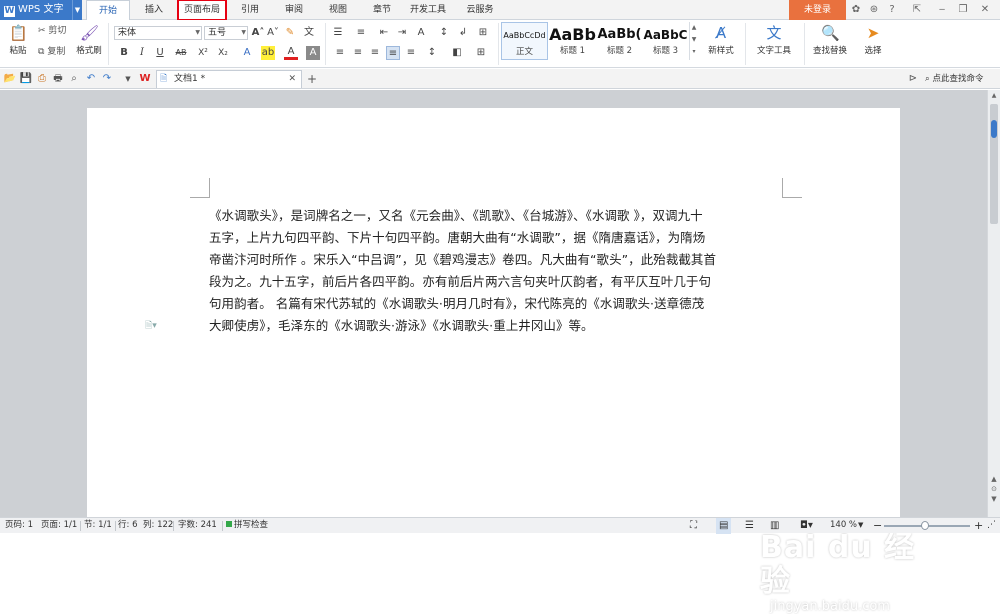 This screenshot has width=1000, height=614. What do you see at coordinates (402, 33) in the screenshot?
I see `increase-indent-icon: ⇥` at bounding box center [402, 33].